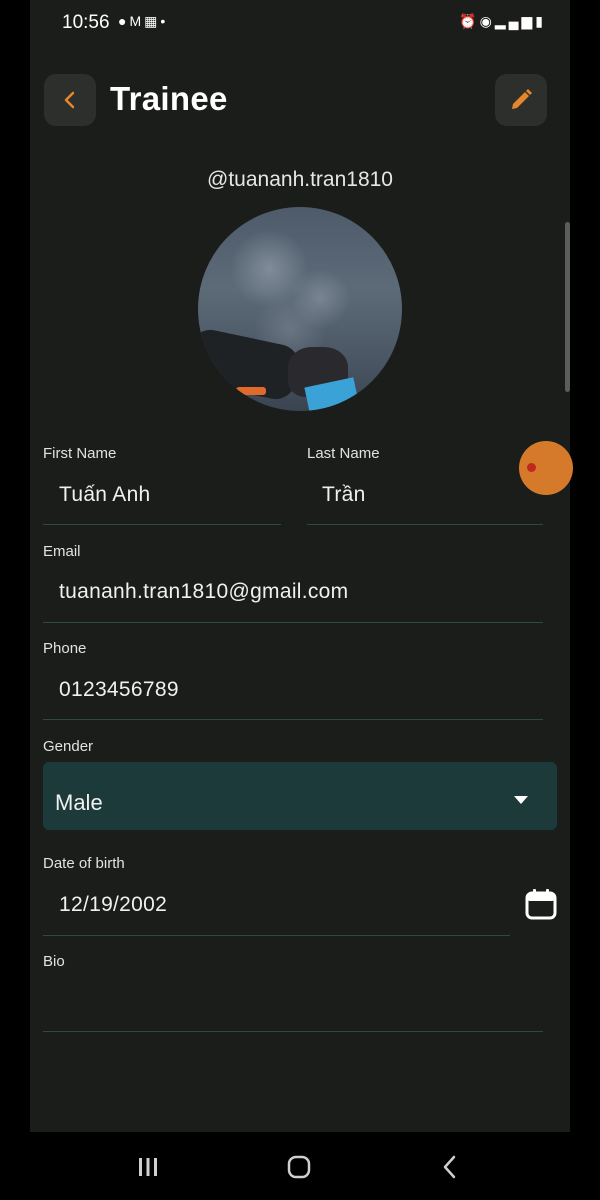 The height and width of the screenshot is (1200, 600). What do you see at coordinates (113, 905) in the screenshot?
I see `dob-field: 12/19/2002` at bounding box center [113, 905].